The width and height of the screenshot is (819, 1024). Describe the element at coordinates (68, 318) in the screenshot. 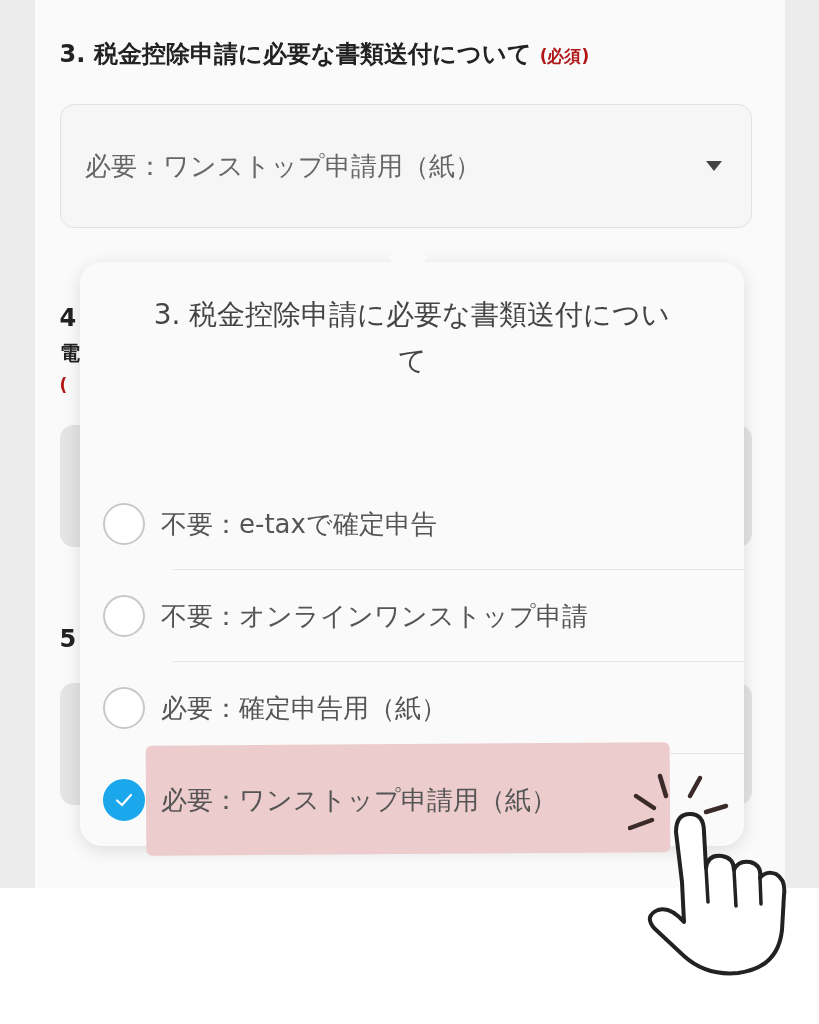

I see `question-number: 4` at that location.